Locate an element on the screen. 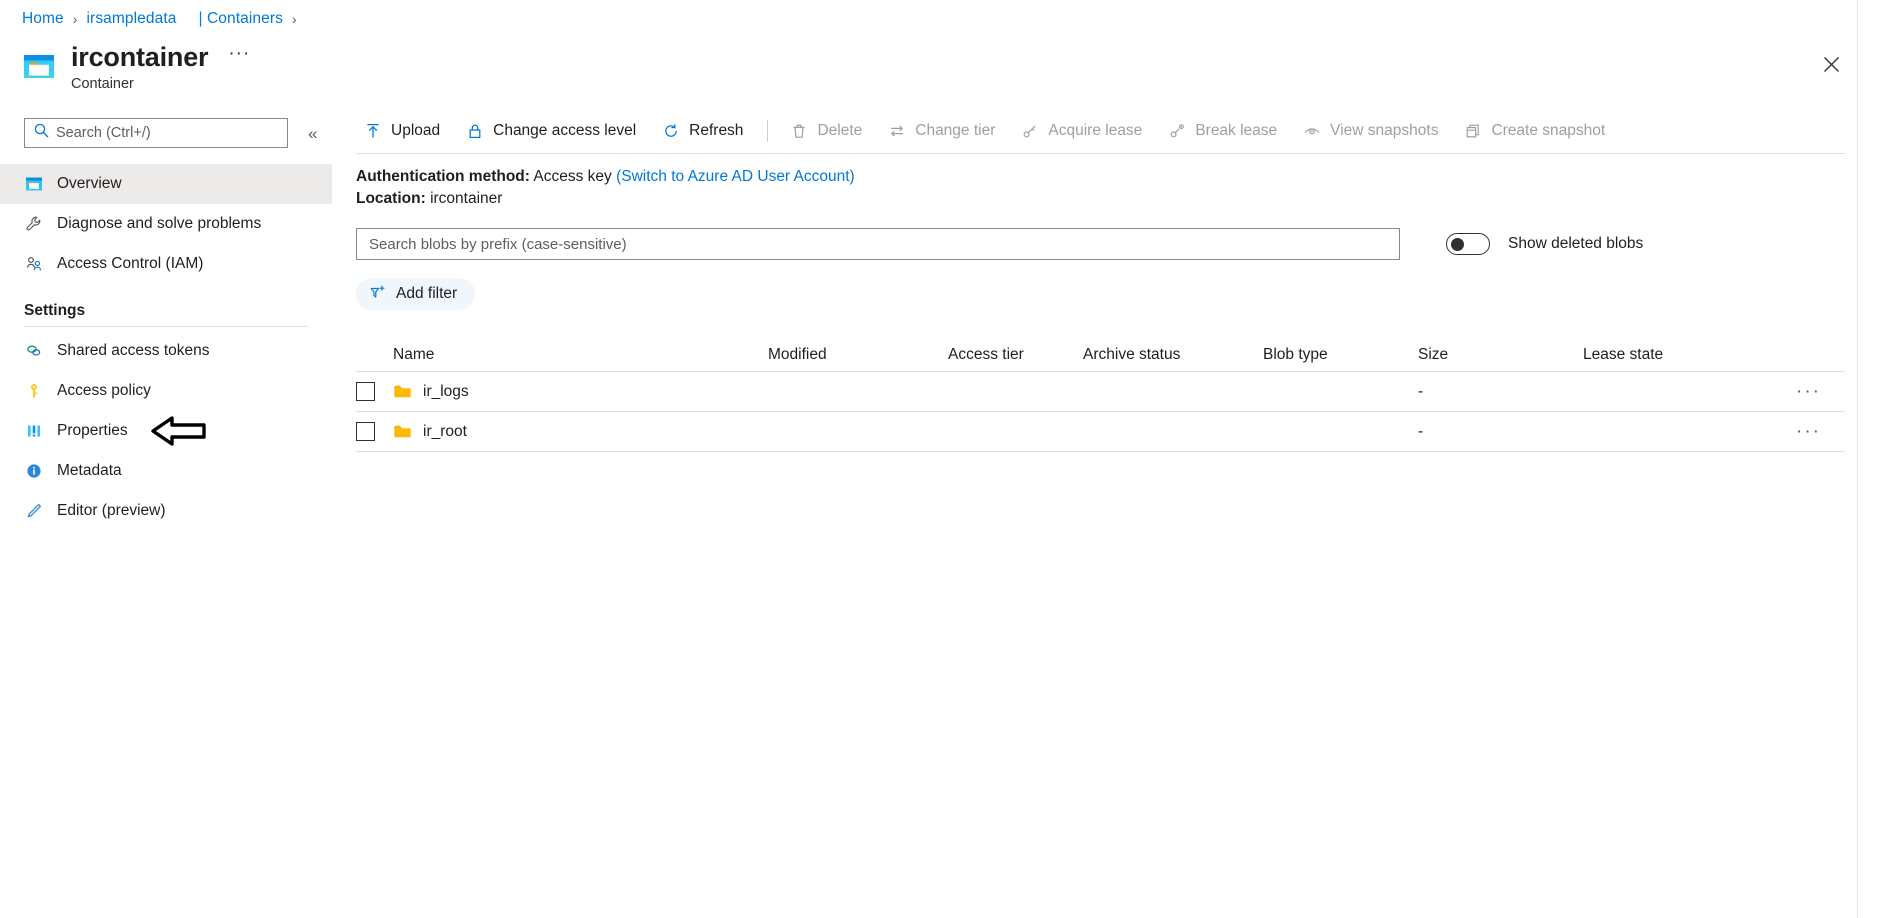 The image size is (1879, 918). acquire-lease-button: Acquire lease is located at coordinates (1081, 131).